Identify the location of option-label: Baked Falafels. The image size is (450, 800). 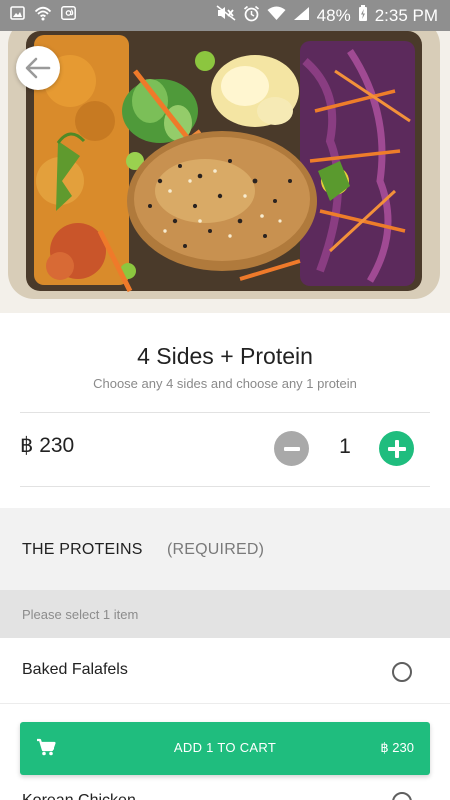
(75, 669).